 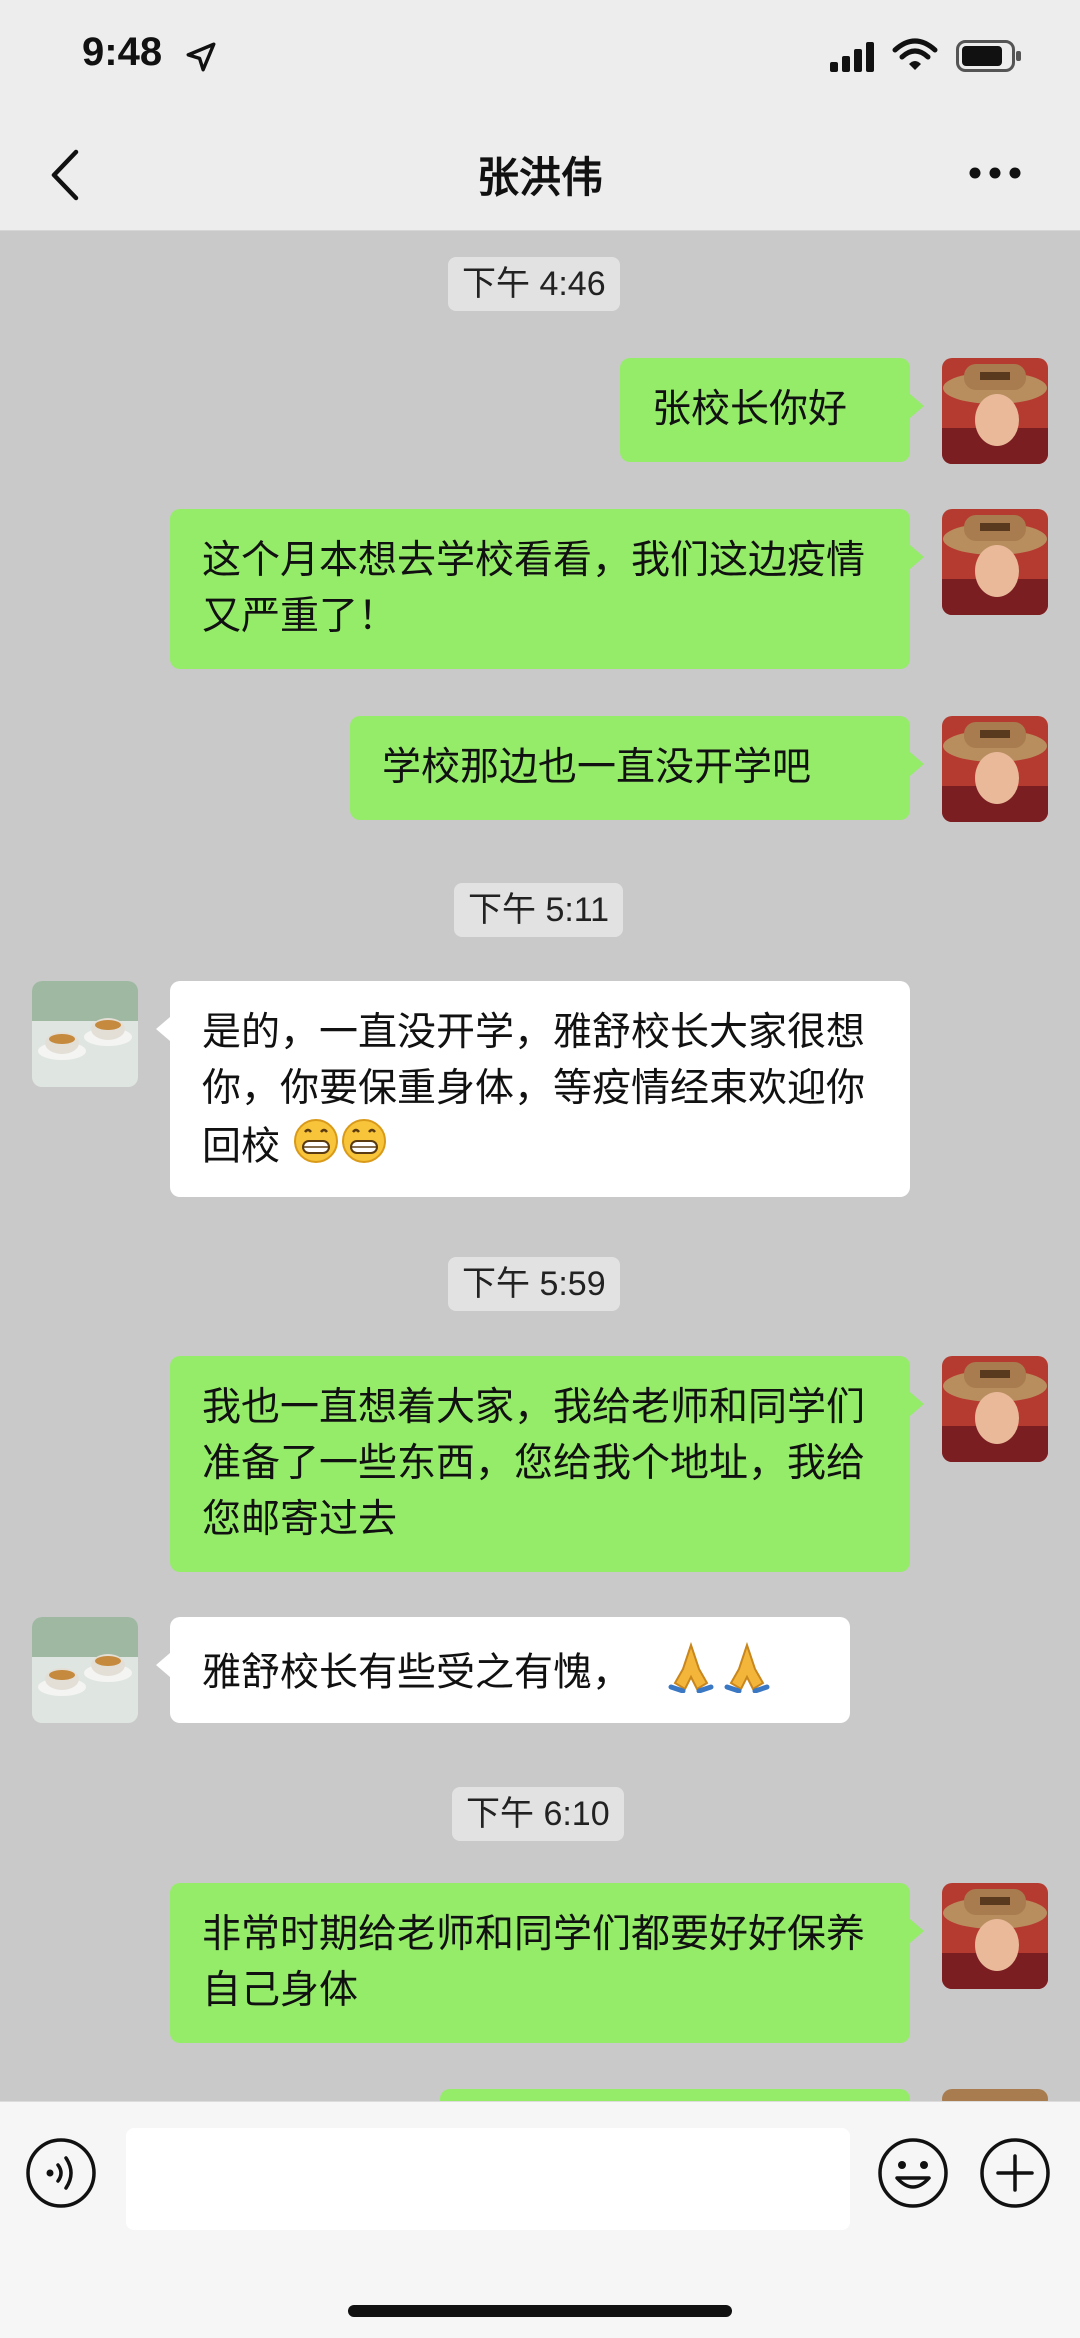 I want to click on plus-circle-icon, so click(x=1015, y=2173).